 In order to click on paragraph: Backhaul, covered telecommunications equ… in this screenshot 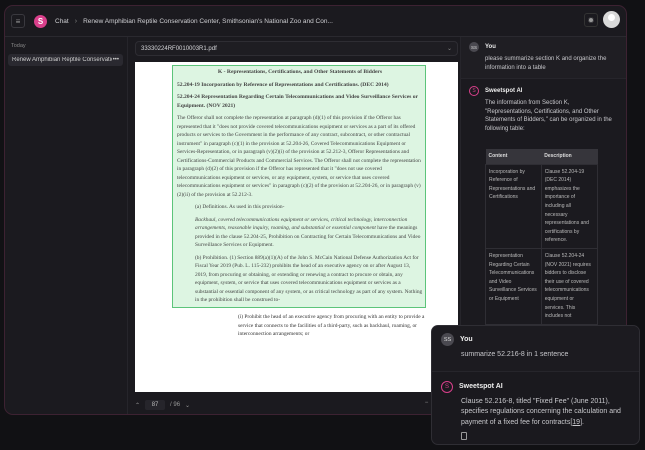, I will do `click(300, 233)`.